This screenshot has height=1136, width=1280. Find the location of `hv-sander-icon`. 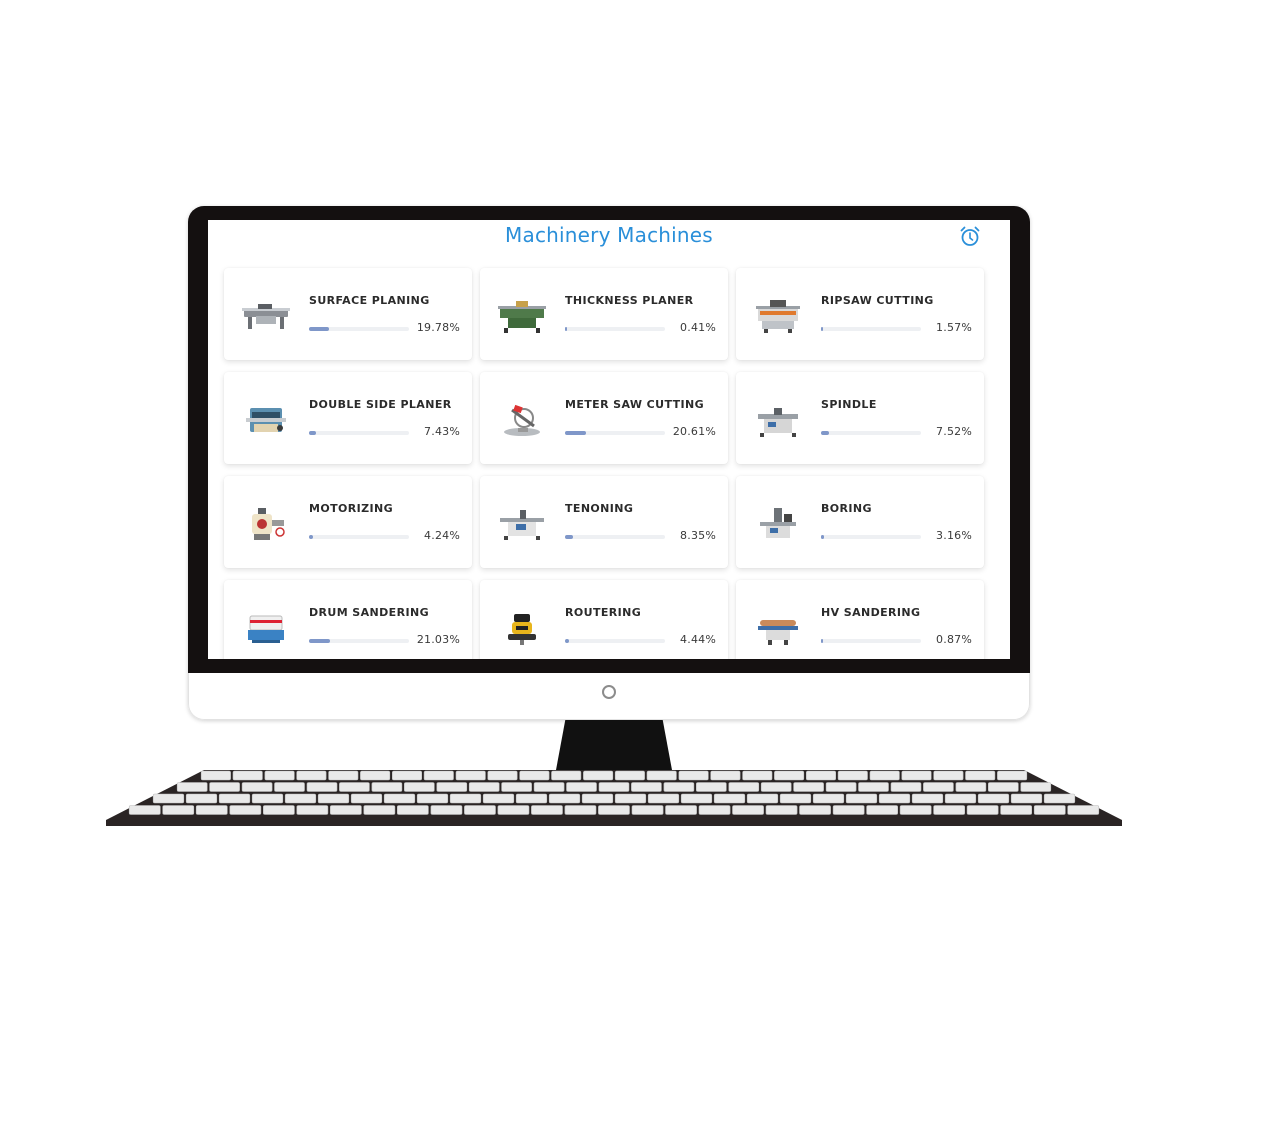

hv-sander-icon is located at coordinates (778, 632).